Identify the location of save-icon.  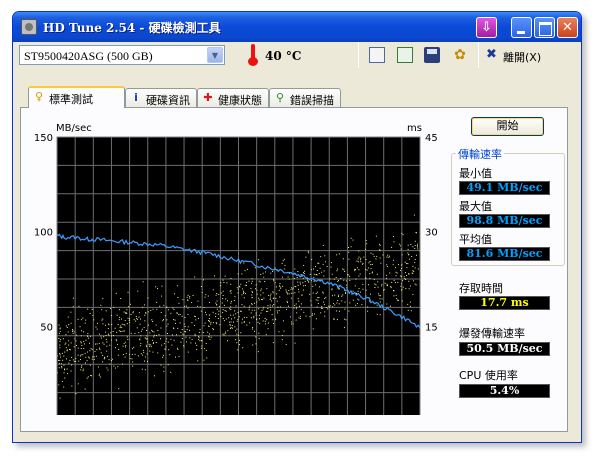
(432, 55).